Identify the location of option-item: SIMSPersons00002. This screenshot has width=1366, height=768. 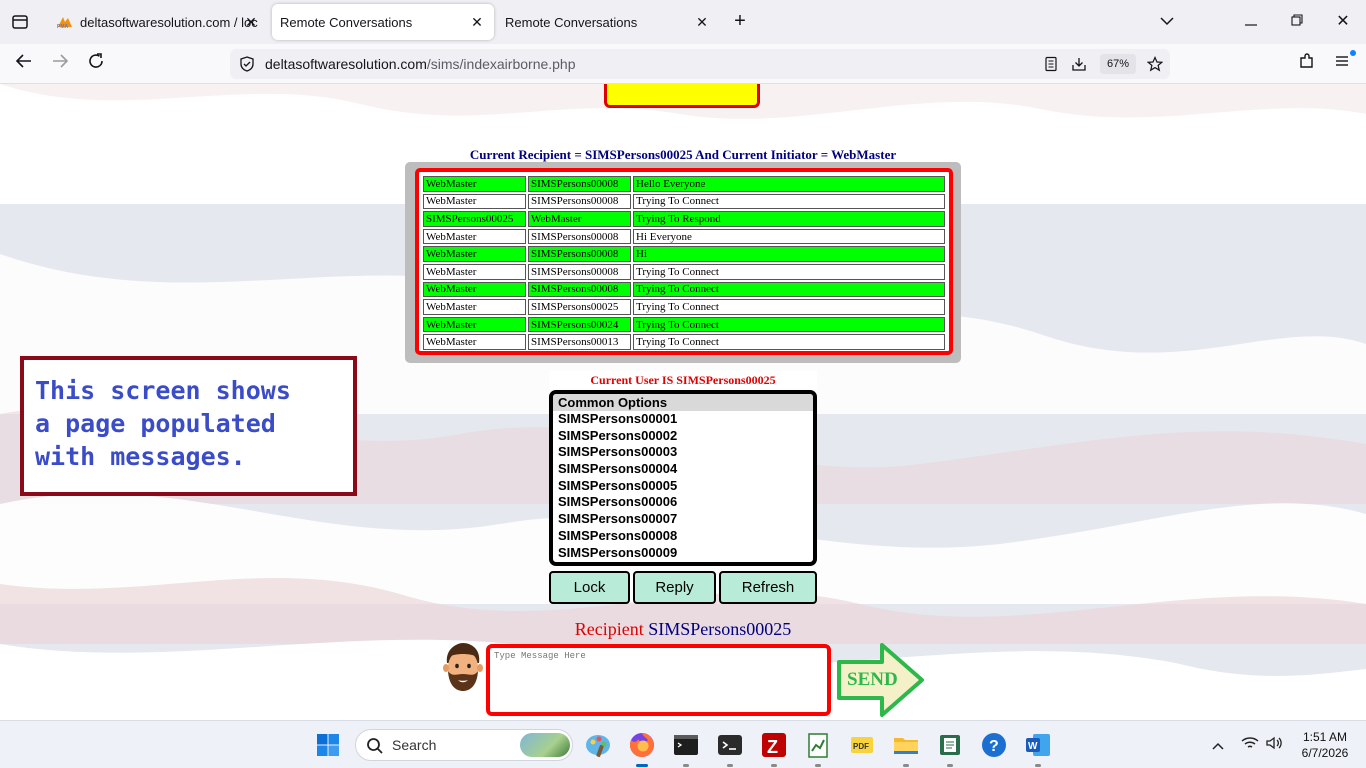
(683, 436).